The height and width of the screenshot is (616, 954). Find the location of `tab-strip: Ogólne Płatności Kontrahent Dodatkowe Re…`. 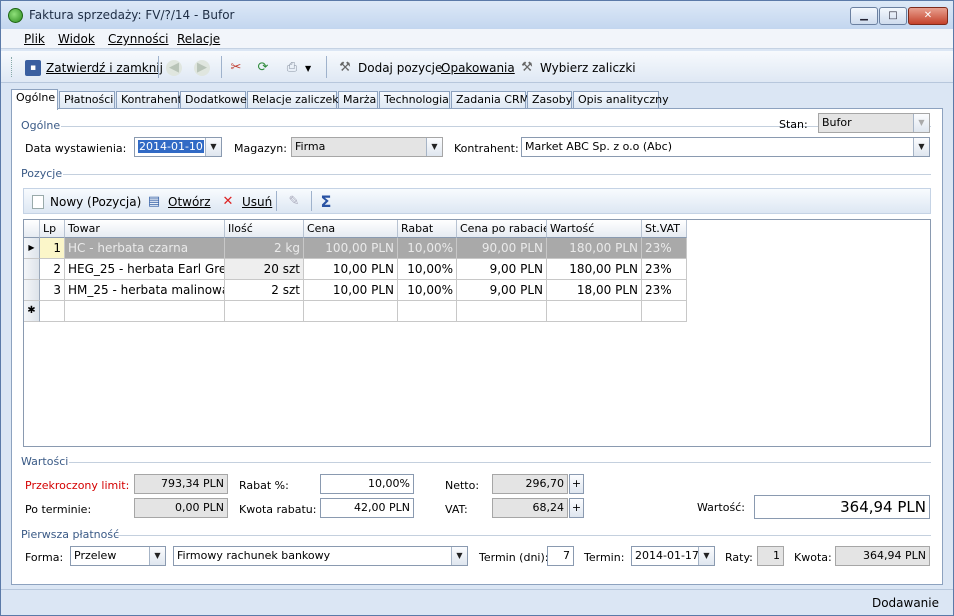

tab-strip: Ogólne Płatności Kontrahent Dodatkowe Re… is located at coordinates (477, 99).